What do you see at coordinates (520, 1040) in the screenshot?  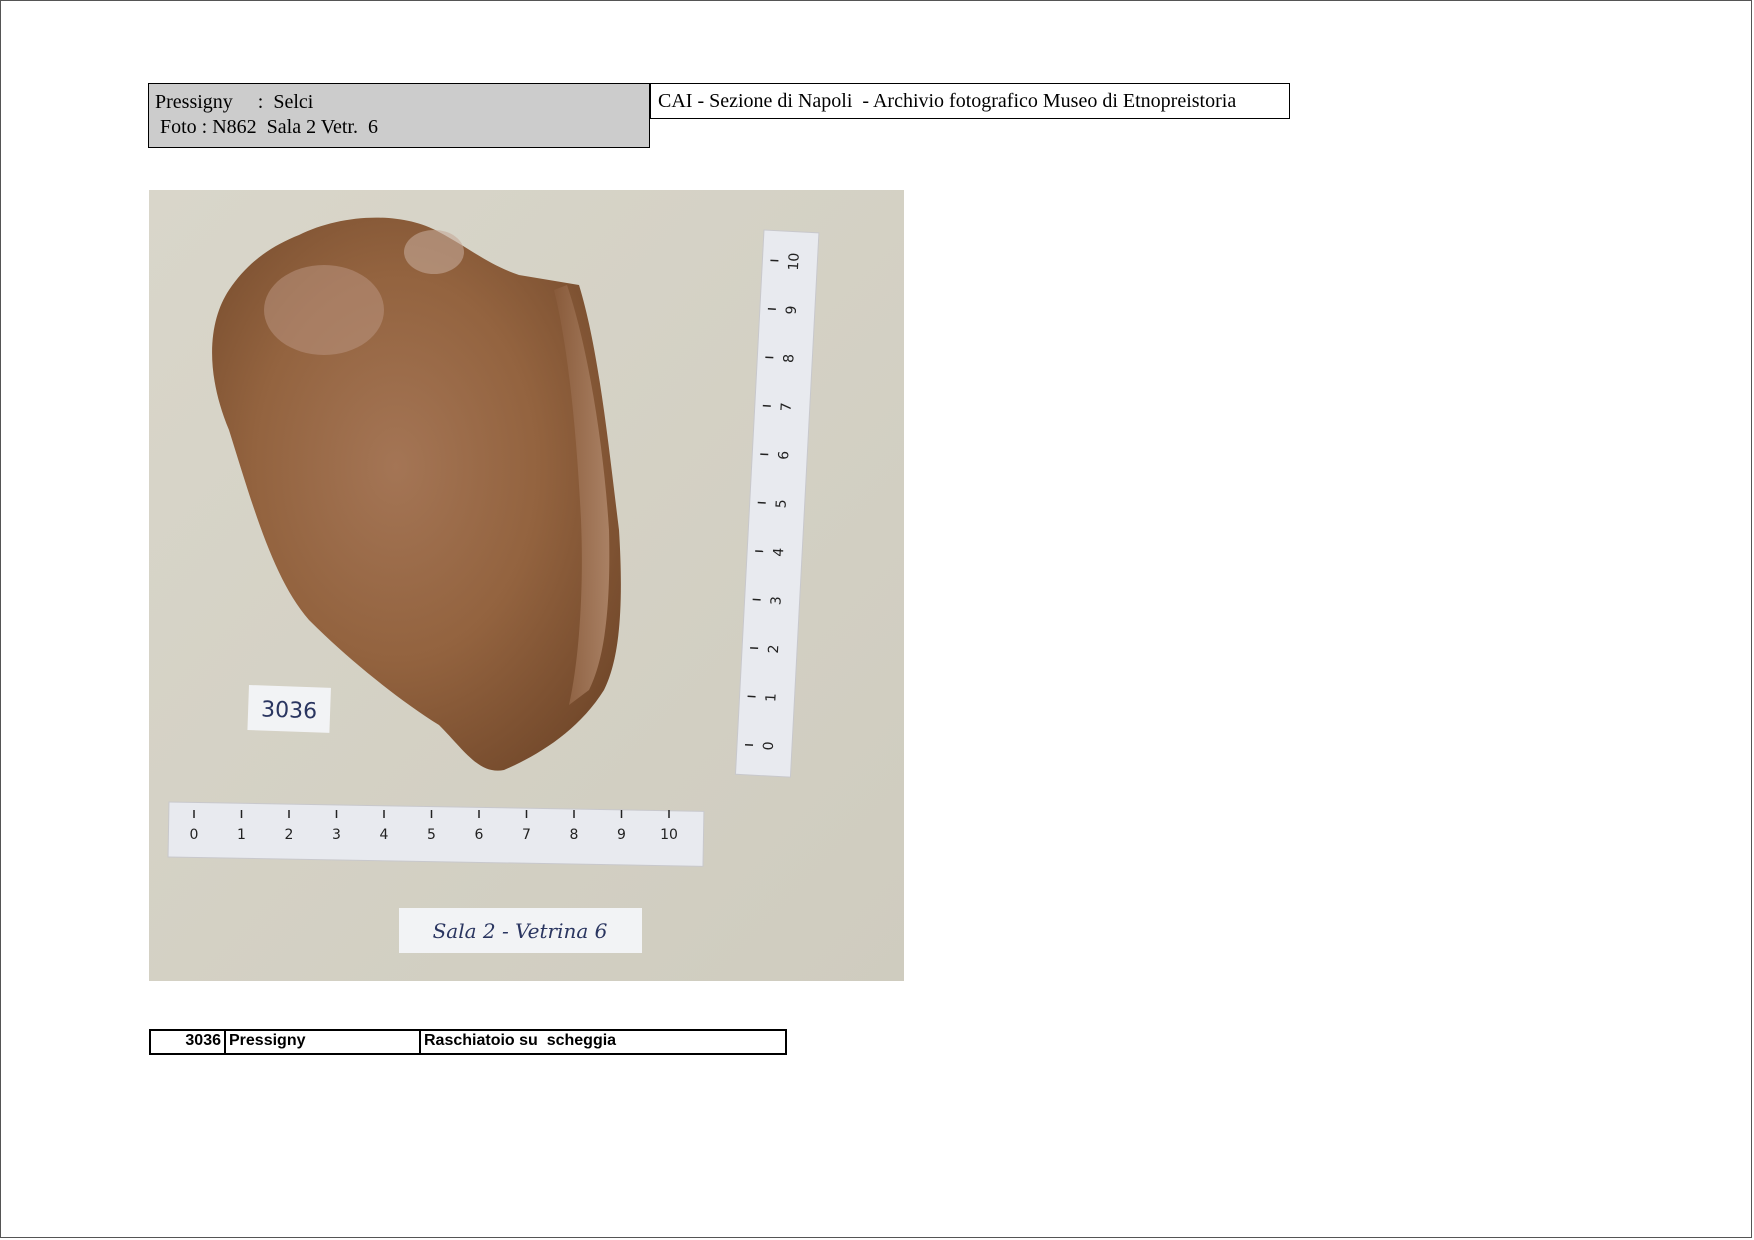 I see `catalog-description: Raschiatoio su scheggia` at bounding box center [520, 1040].